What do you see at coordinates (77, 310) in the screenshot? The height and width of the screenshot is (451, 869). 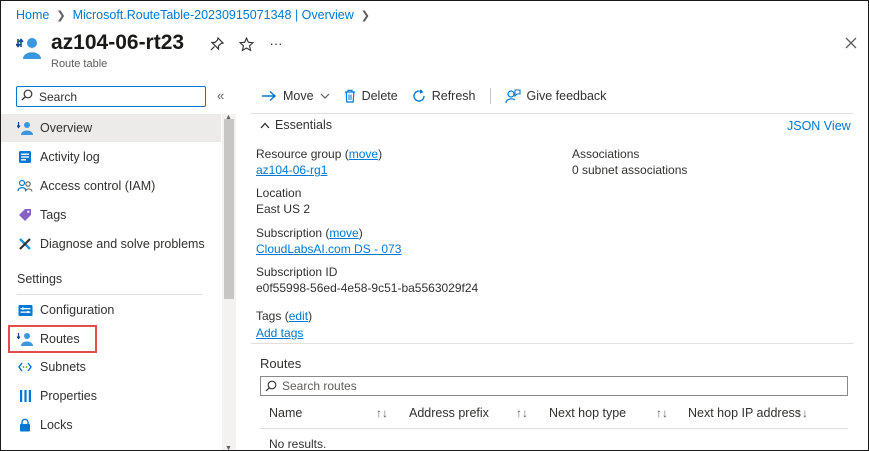 I see `sidebar-item-label: Configuration` at bounding box center [77, 310].